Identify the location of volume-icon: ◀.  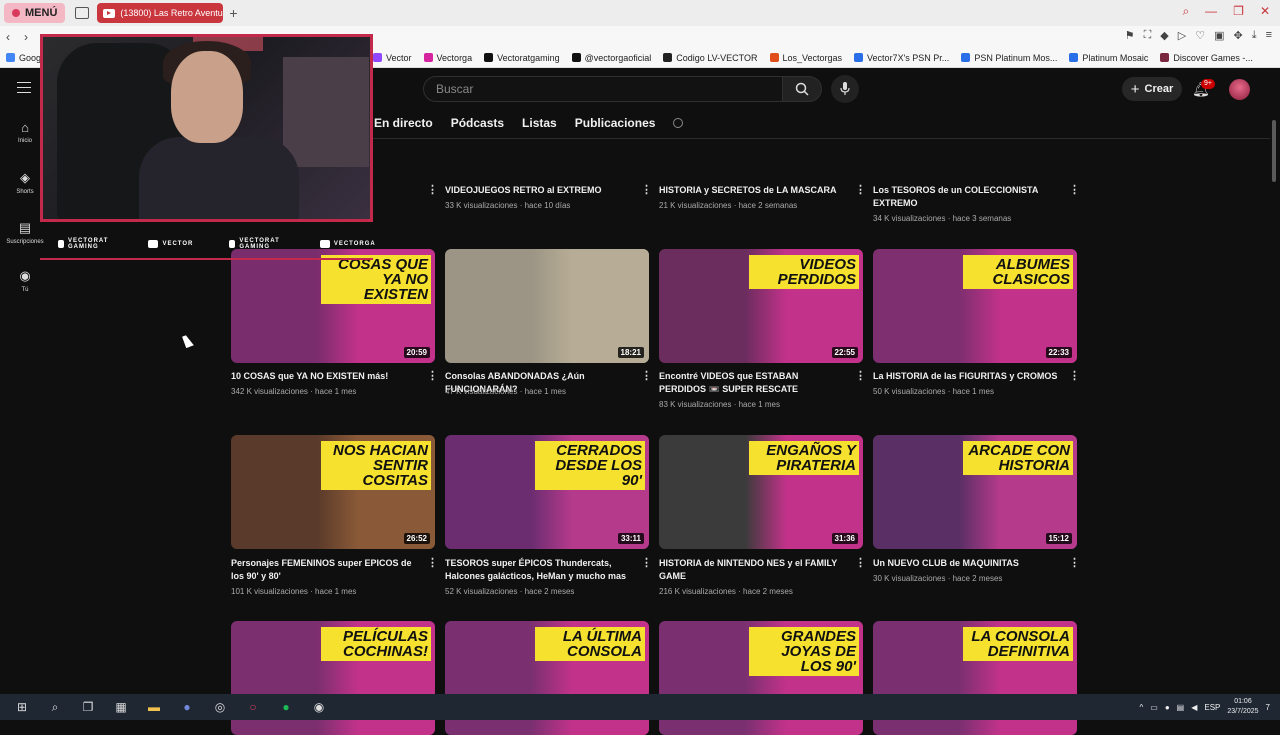
(1194, 707).